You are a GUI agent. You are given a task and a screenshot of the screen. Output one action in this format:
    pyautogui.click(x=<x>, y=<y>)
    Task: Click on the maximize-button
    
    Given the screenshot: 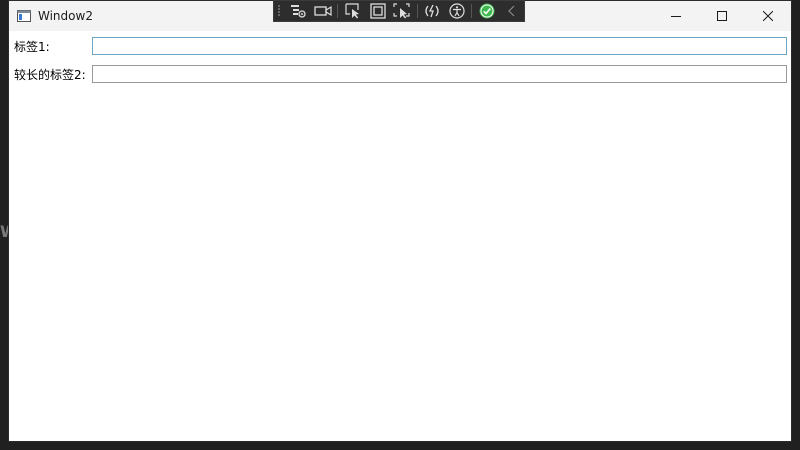 What is the action you would take?
    pyautogui.click(x=722, y=16)
    